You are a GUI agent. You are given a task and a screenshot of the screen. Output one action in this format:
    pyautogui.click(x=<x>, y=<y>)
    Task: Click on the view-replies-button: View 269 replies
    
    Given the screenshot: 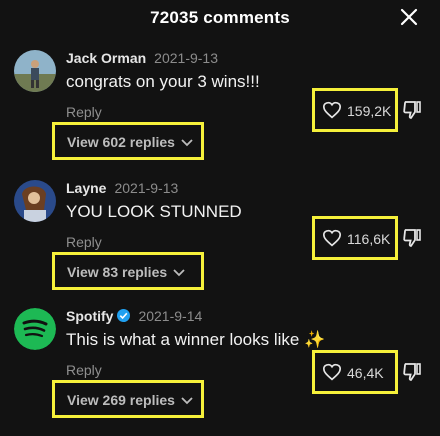 What is the action you would take?
    pyautogui.click(x=128, y=399)
    